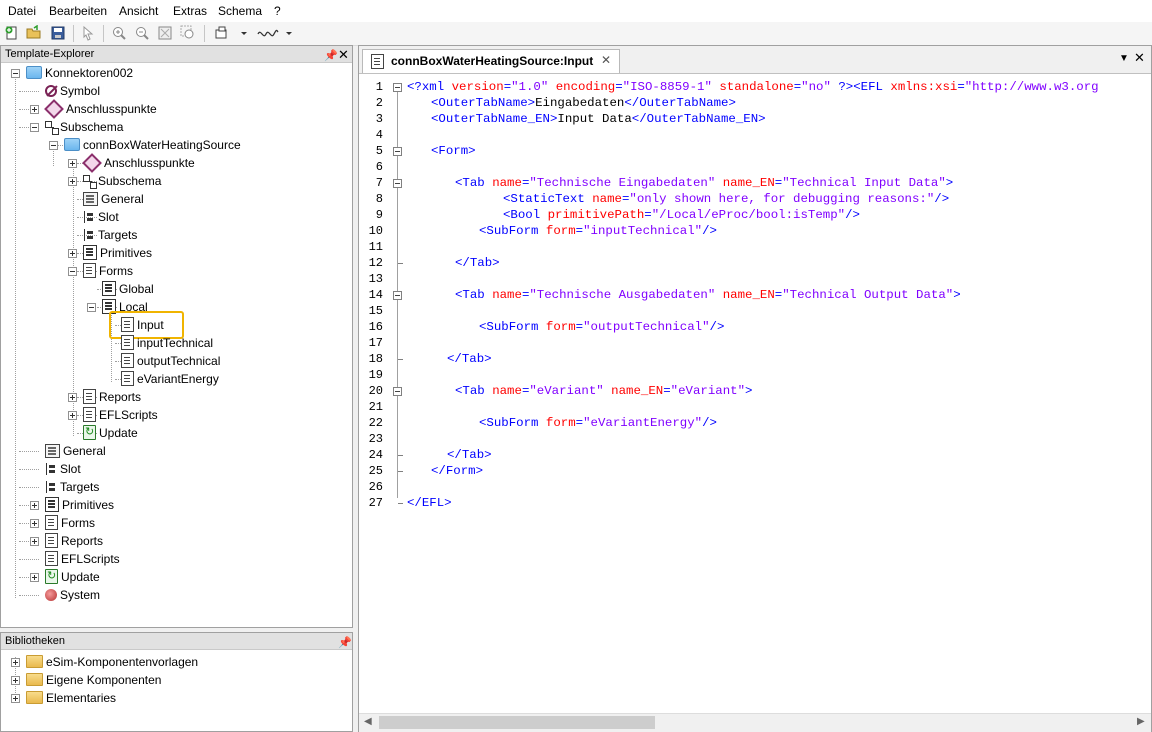 The image size is (1152, 732). Describe the element at coordinates (22, 11) in the screenshot. I see `menu-datei: Datei` at that location.